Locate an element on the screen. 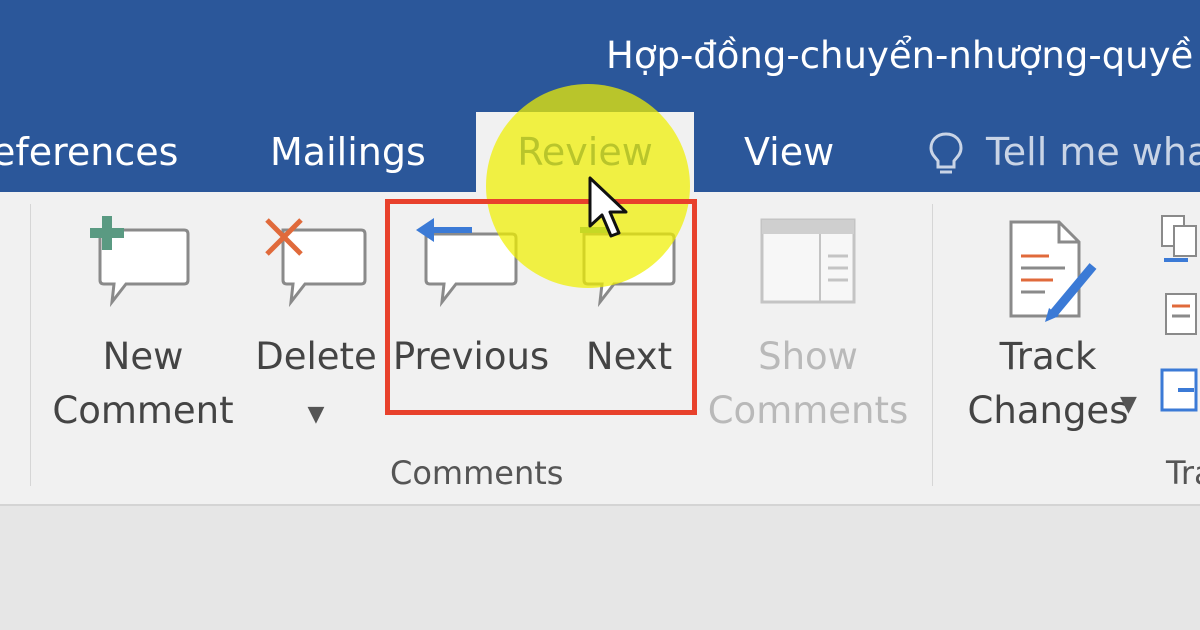 This screenshot has height=630, width=1200. delete-comment-label: Delete is located at coordinates (316, 356).